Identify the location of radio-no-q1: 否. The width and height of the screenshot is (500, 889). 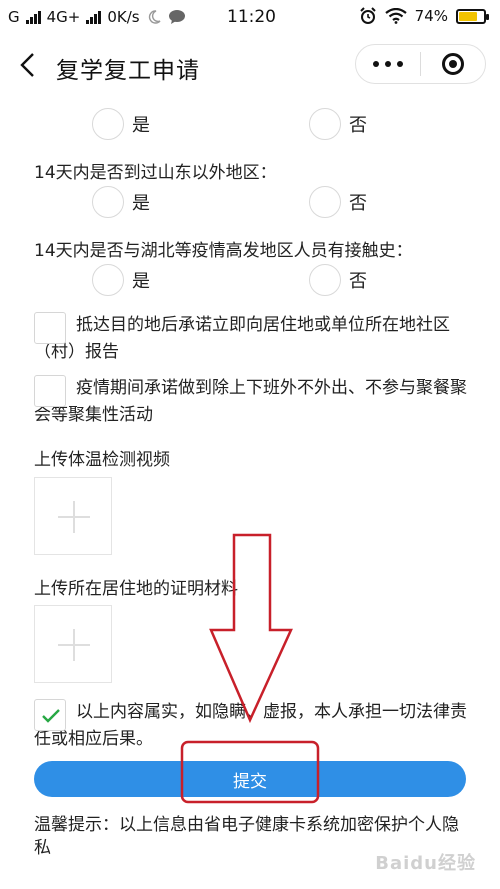
(338, 124).